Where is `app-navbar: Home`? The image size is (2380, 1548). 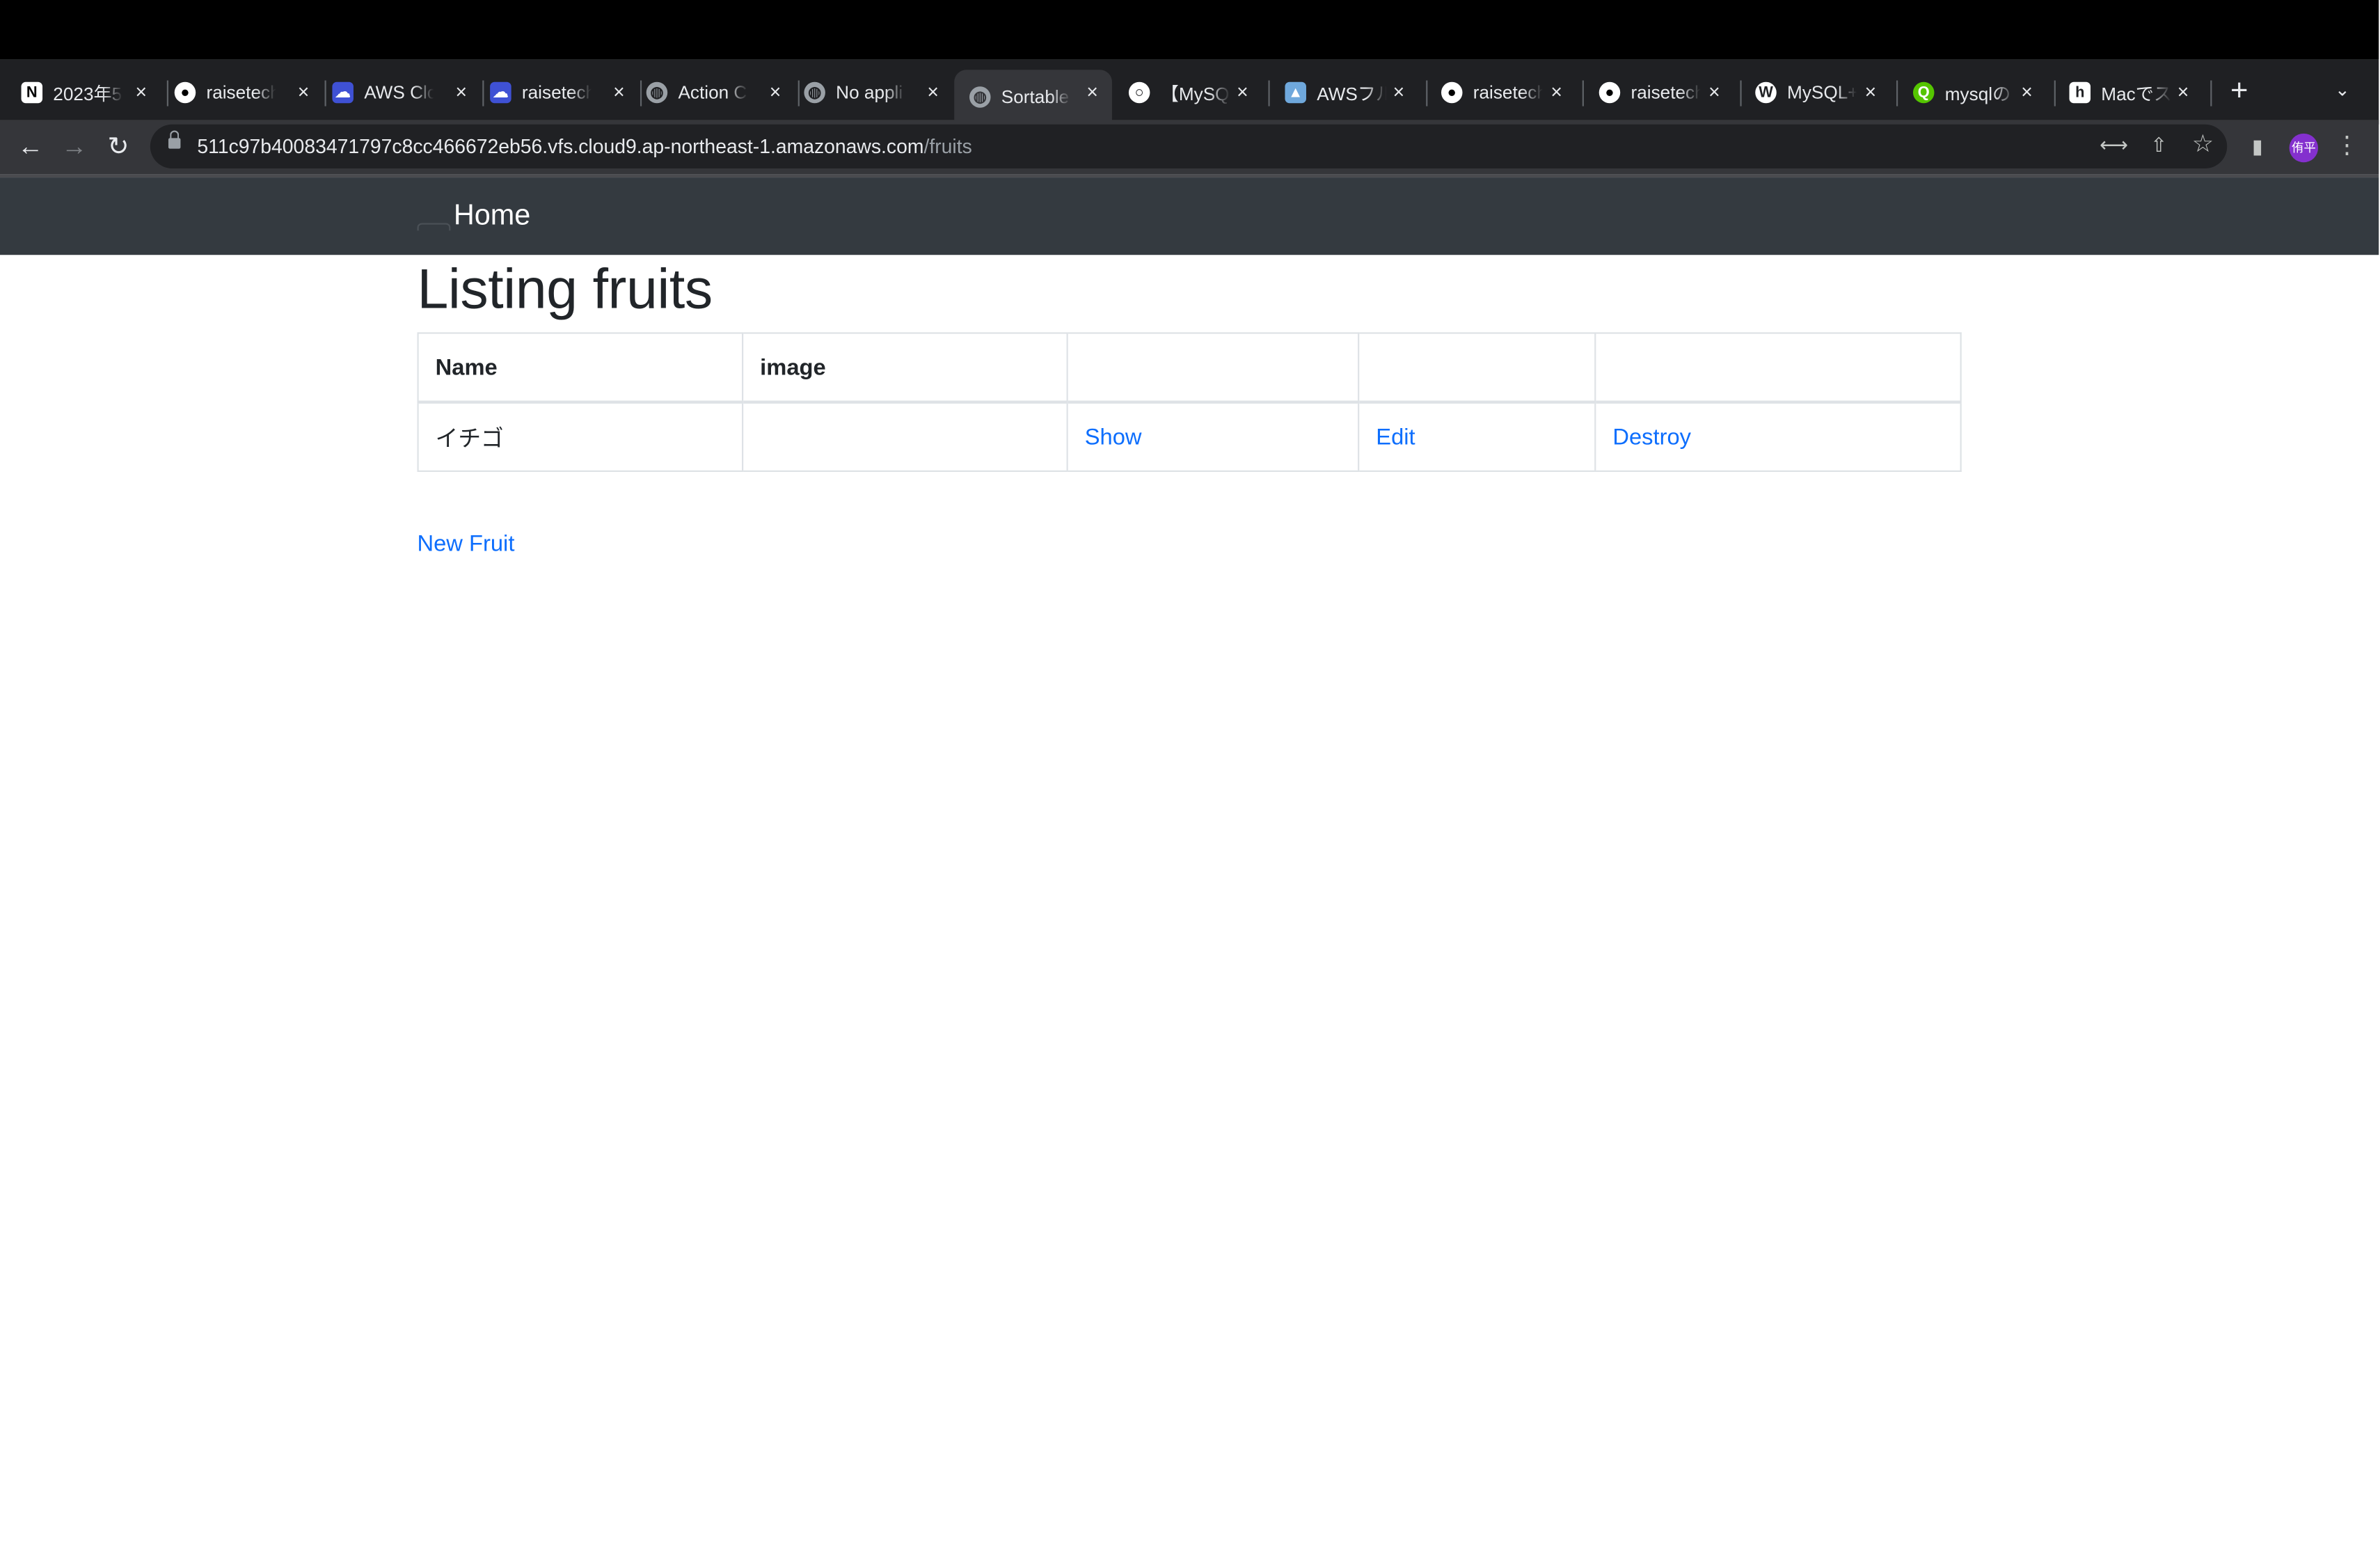 app-navbar: Home is located at coordinates (1189, 216).